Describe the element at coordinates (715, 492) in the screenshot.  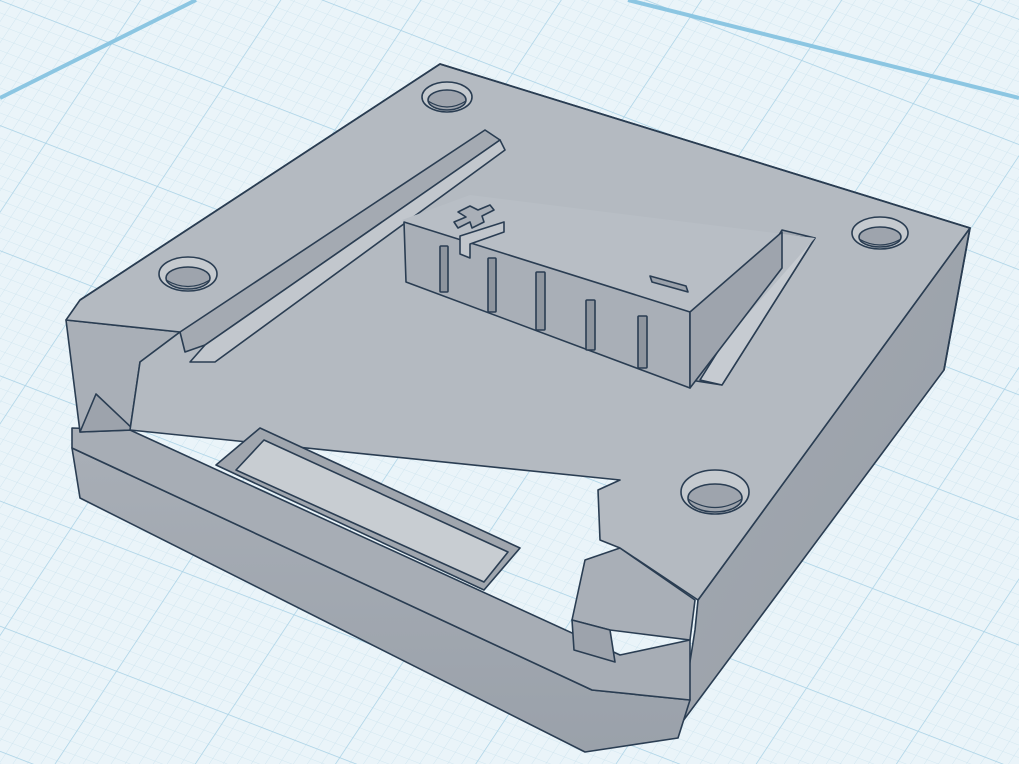
I see `screw-hole-front` at that location.